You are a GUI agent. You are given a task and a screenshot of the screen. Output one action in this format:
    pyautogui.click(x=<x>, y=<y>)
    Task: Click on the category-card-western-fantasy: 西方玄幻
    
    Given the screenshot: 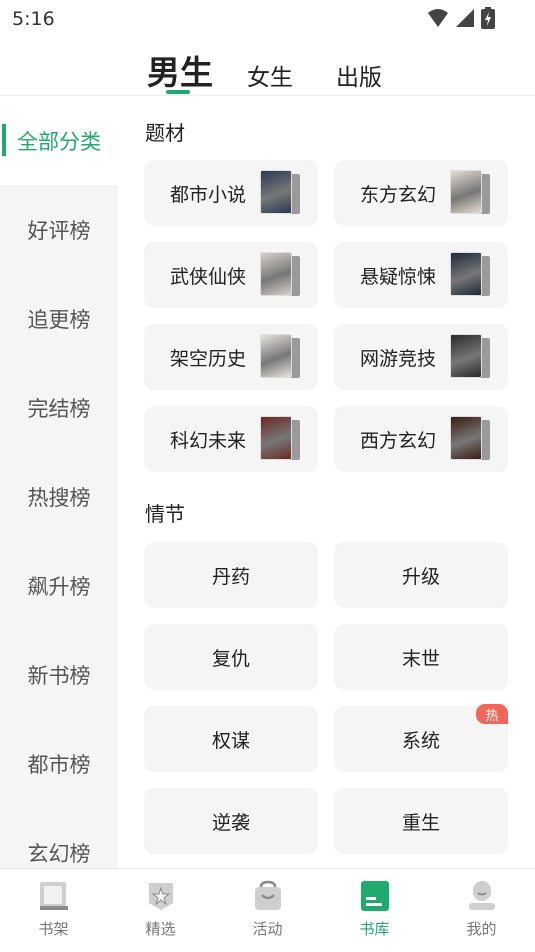 What is the action you would take?
    pyautogui.click(x=421, y=439)
    